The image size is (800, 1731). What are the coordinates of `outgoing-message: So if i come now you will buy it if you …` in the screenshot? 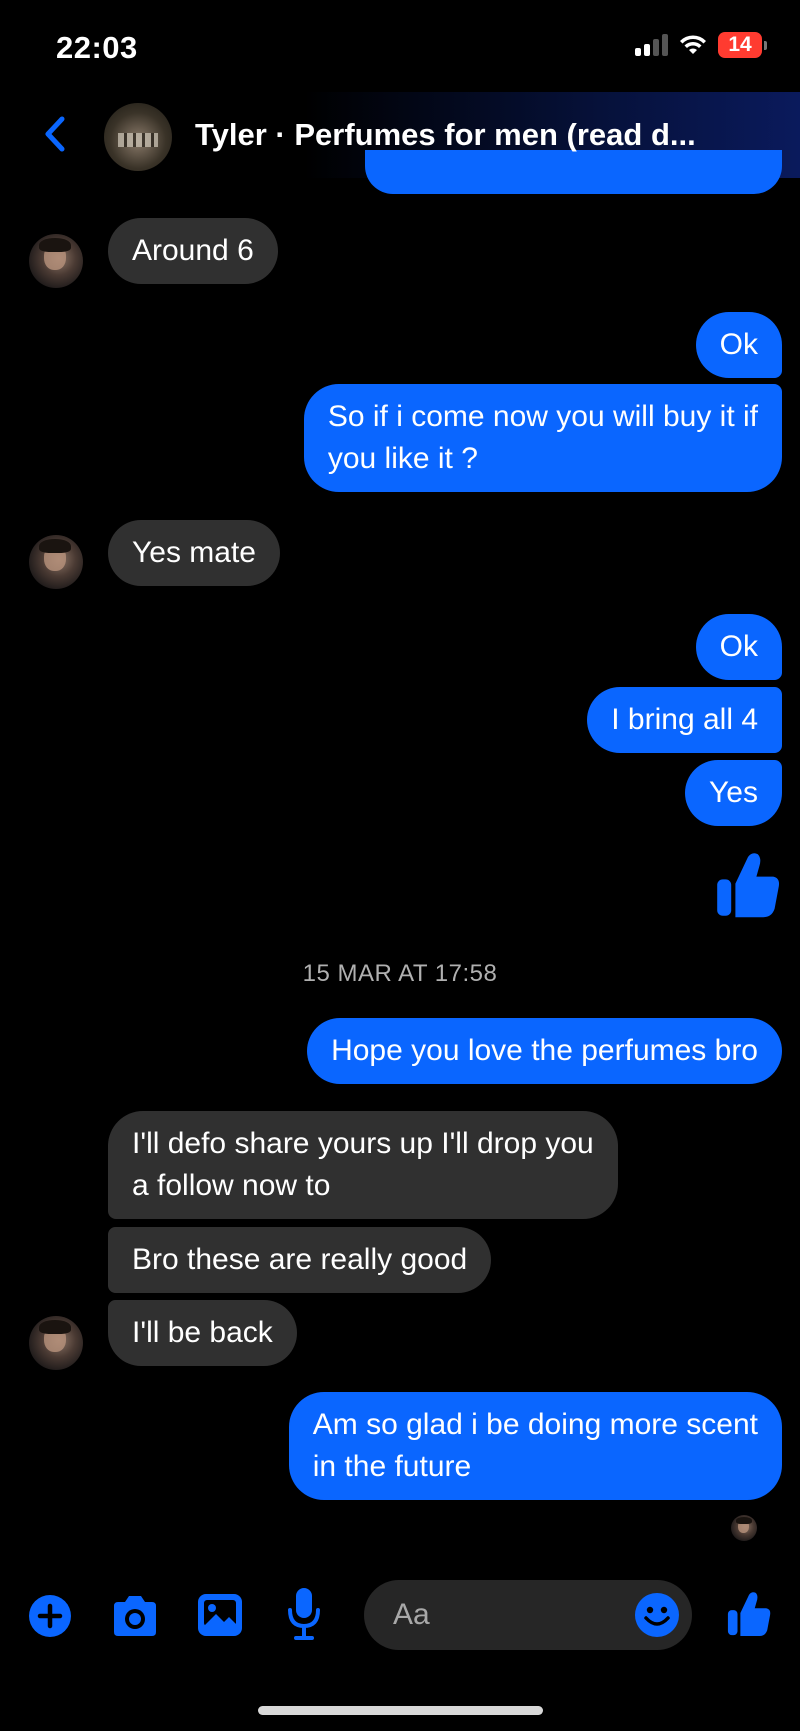 It's located at (542, 438).